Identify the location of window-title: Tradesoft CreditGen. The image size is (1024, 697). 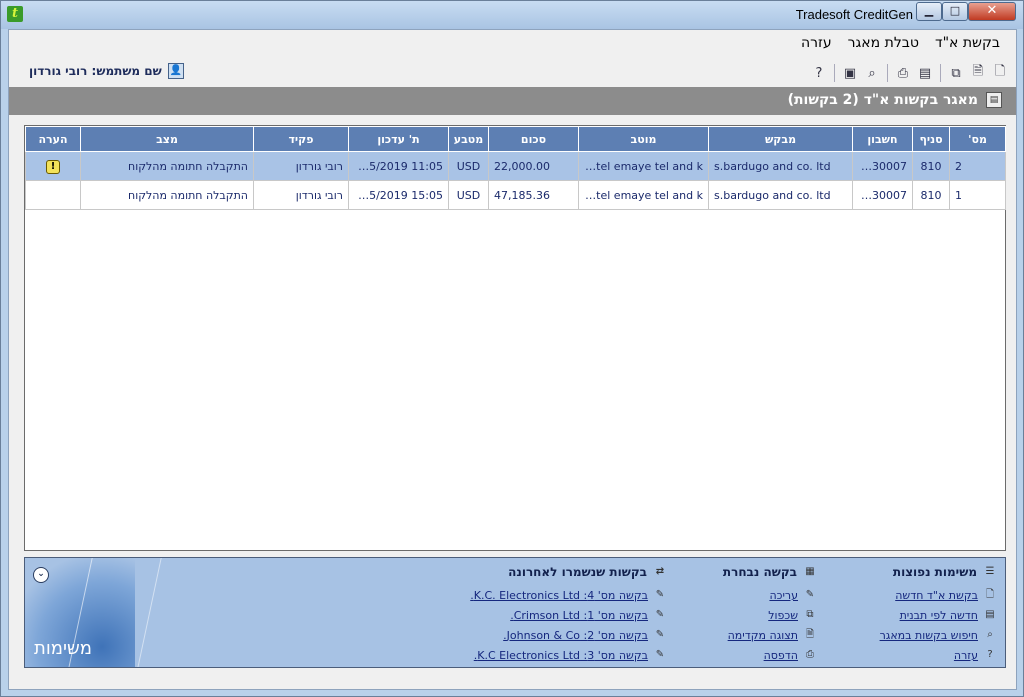
(854, 14).